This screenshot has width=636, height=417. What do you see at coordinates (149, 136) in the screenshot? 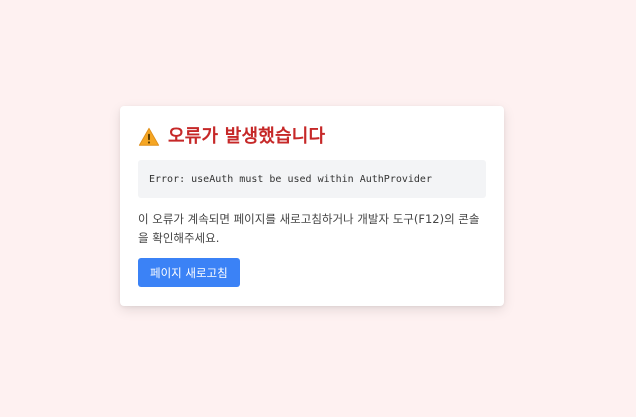
I see `warning-icon` at bounding box center [149, 136].